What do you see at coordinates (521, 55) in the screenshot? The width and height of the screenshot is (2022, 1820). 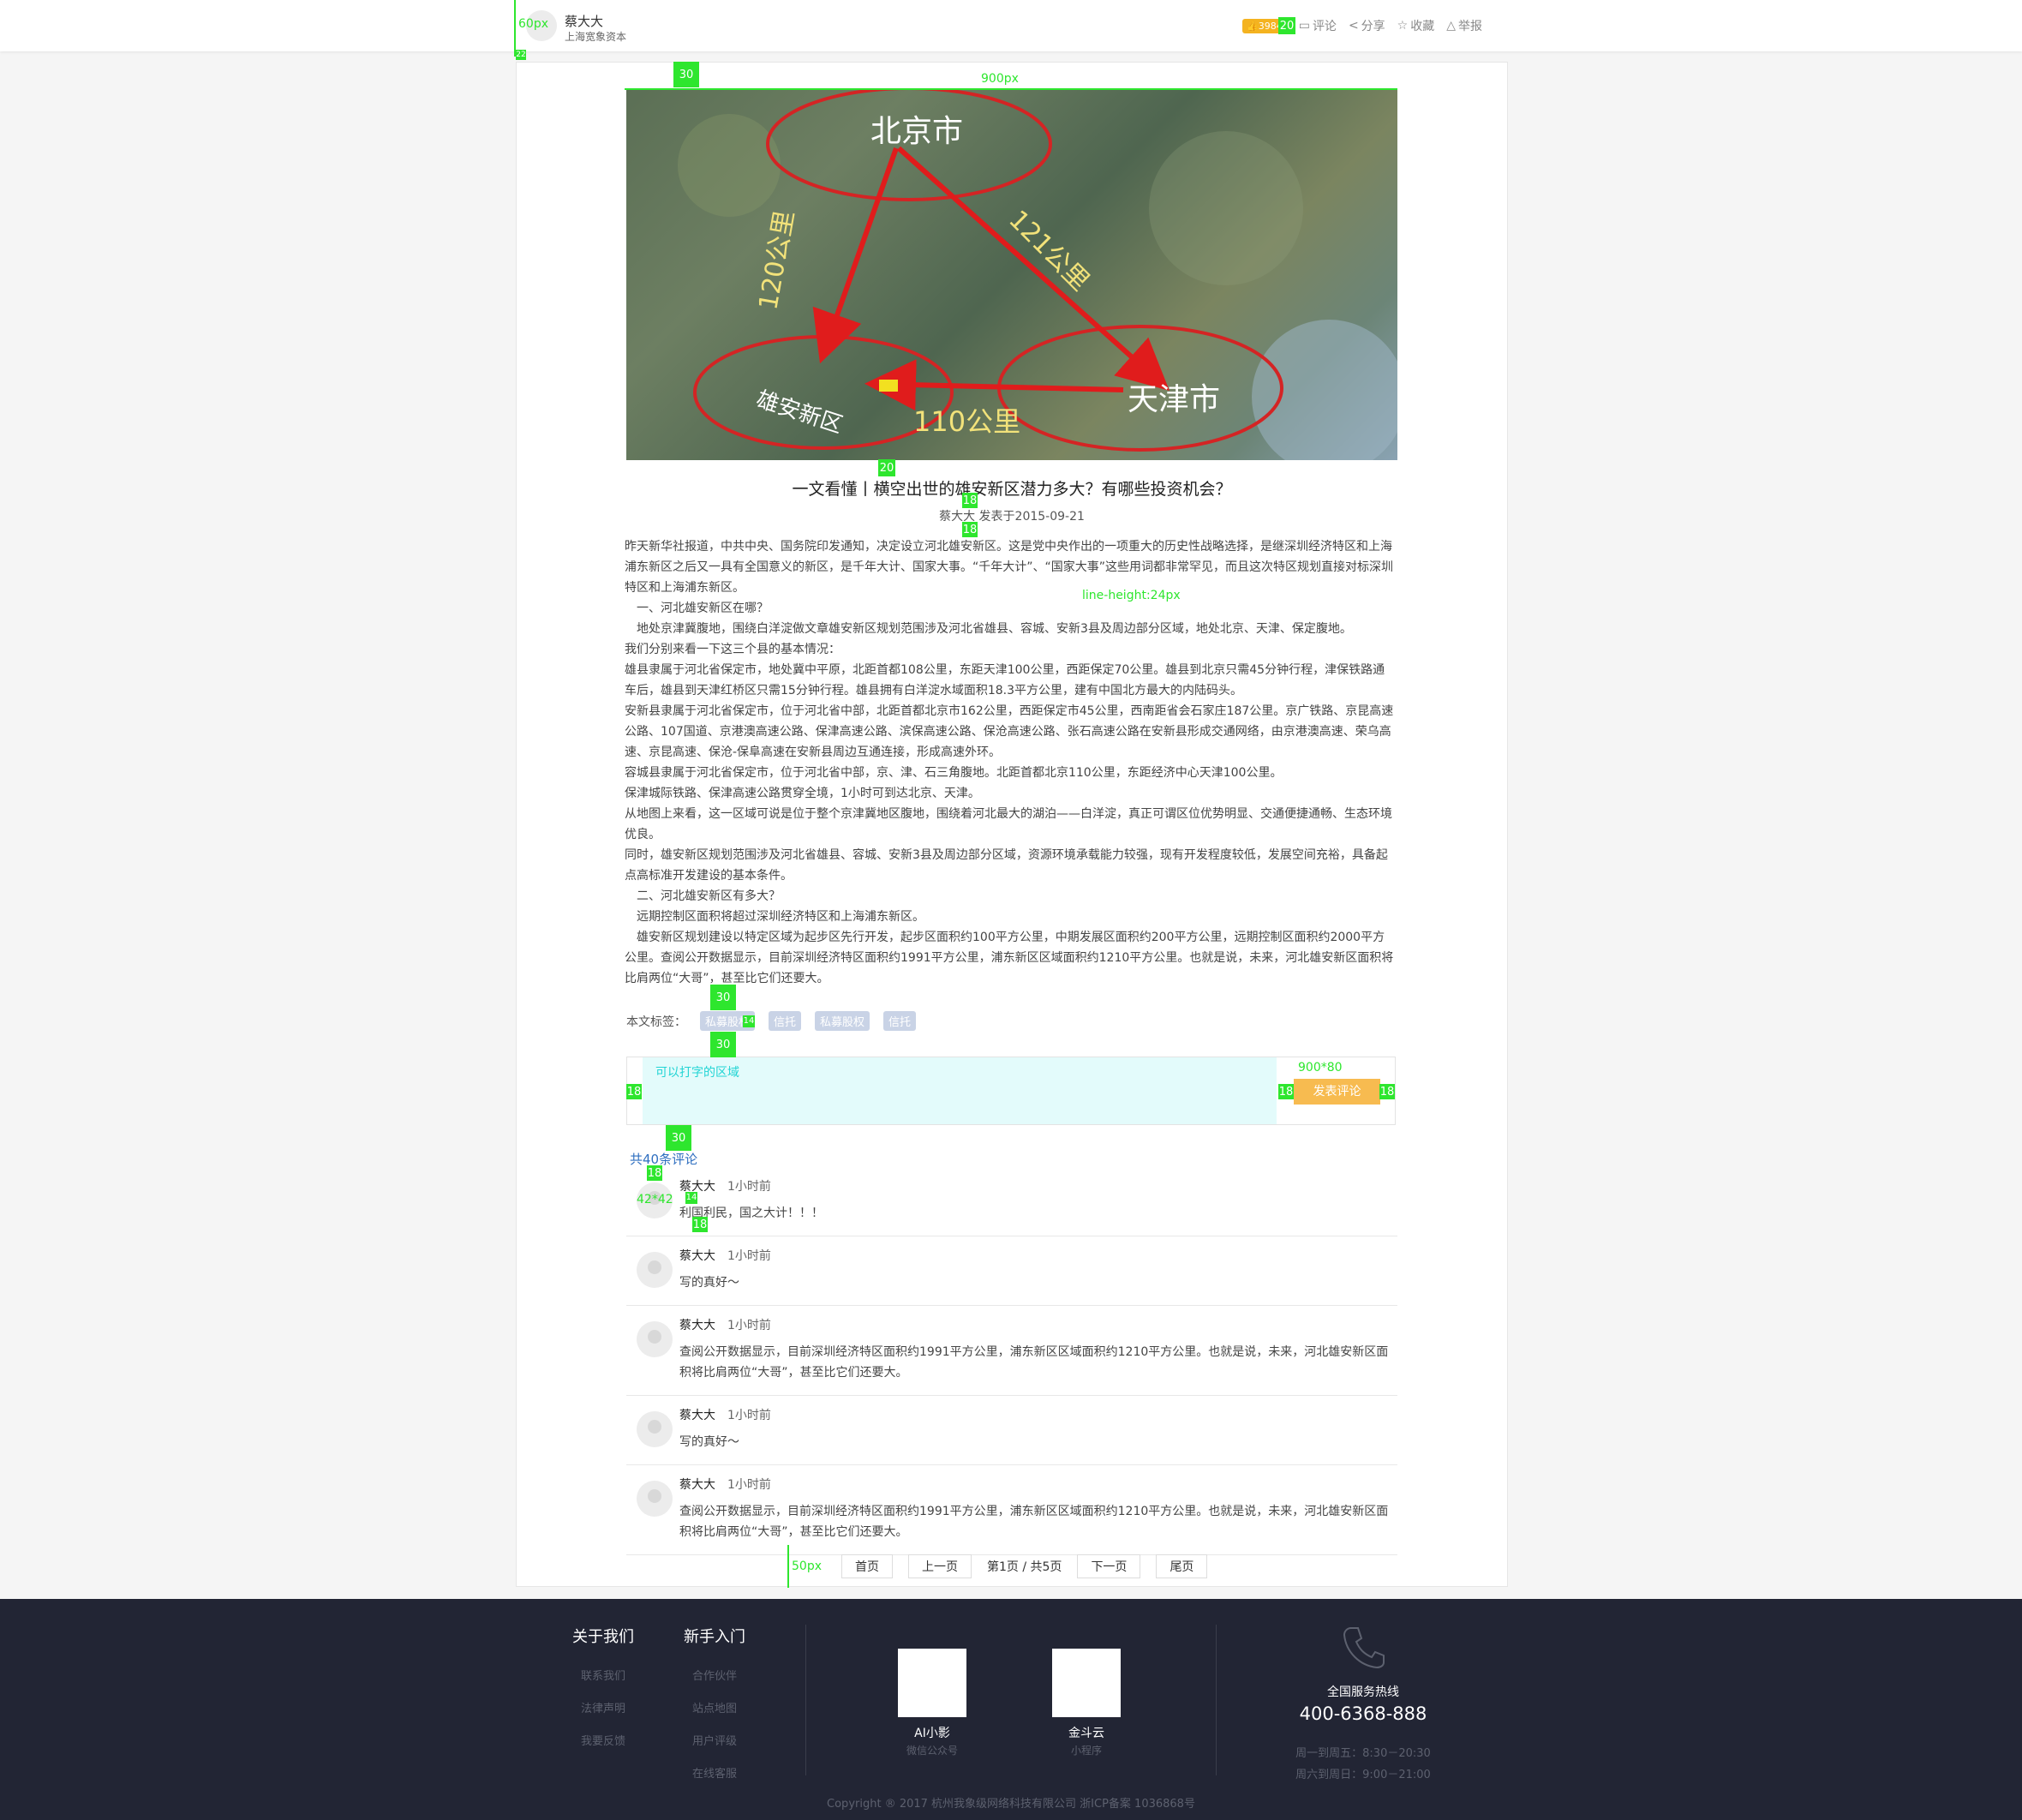 I see `annotation-marker: 22` at bounding box center [521, 55].